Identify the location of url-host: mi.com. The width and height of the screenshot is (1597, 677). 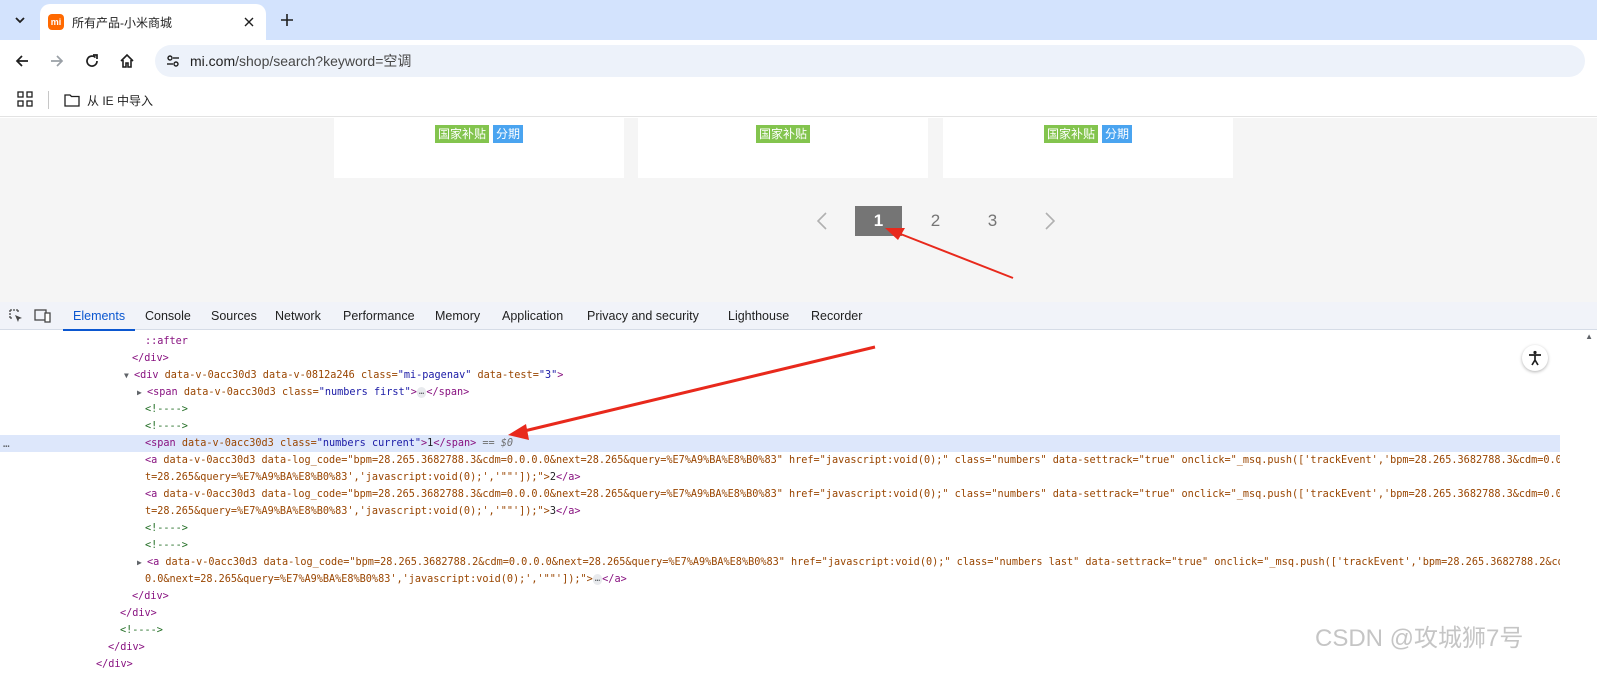
(213, 61).